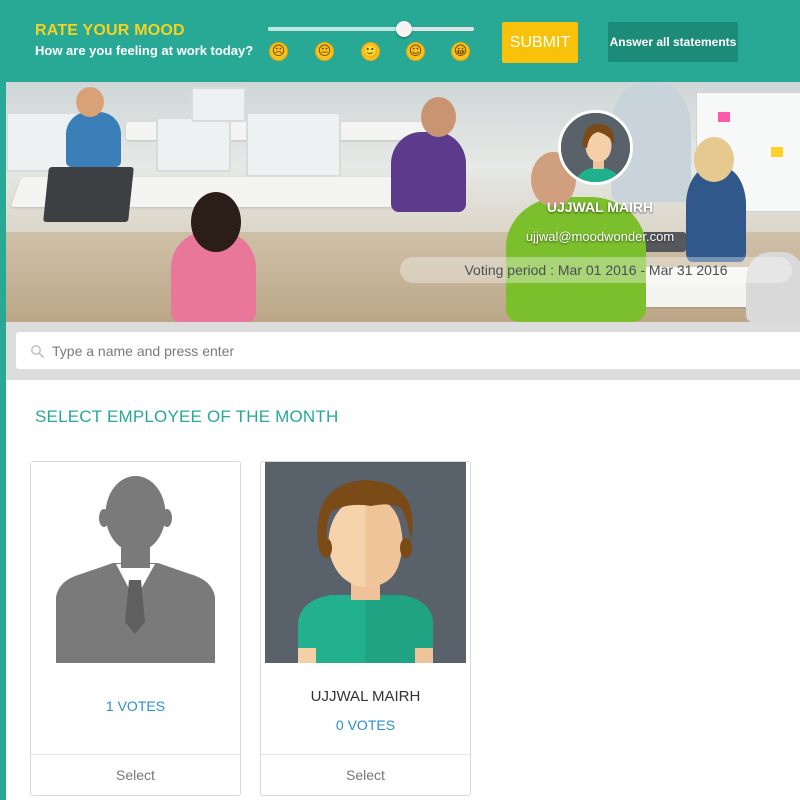  I want to click on user-avatar-icon, so click(365, 562).